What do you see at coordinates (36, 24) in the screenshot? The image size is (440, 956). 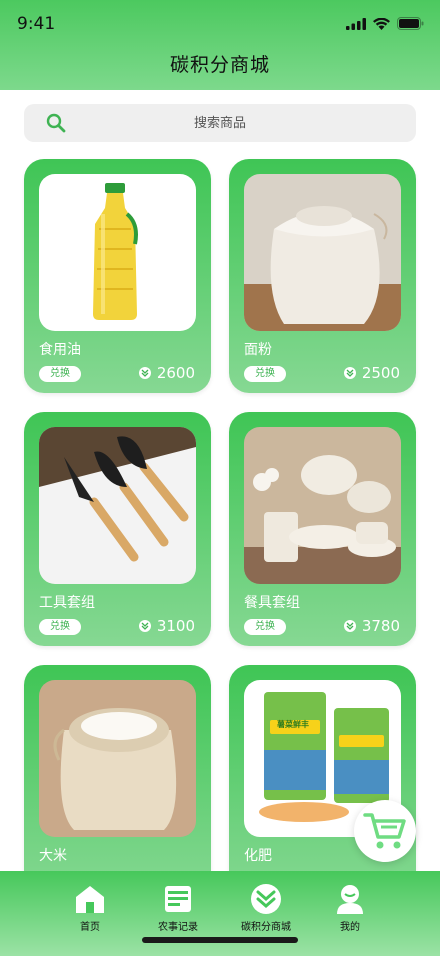 I see `status-time: 9:41` at bounding box center [36, 24].